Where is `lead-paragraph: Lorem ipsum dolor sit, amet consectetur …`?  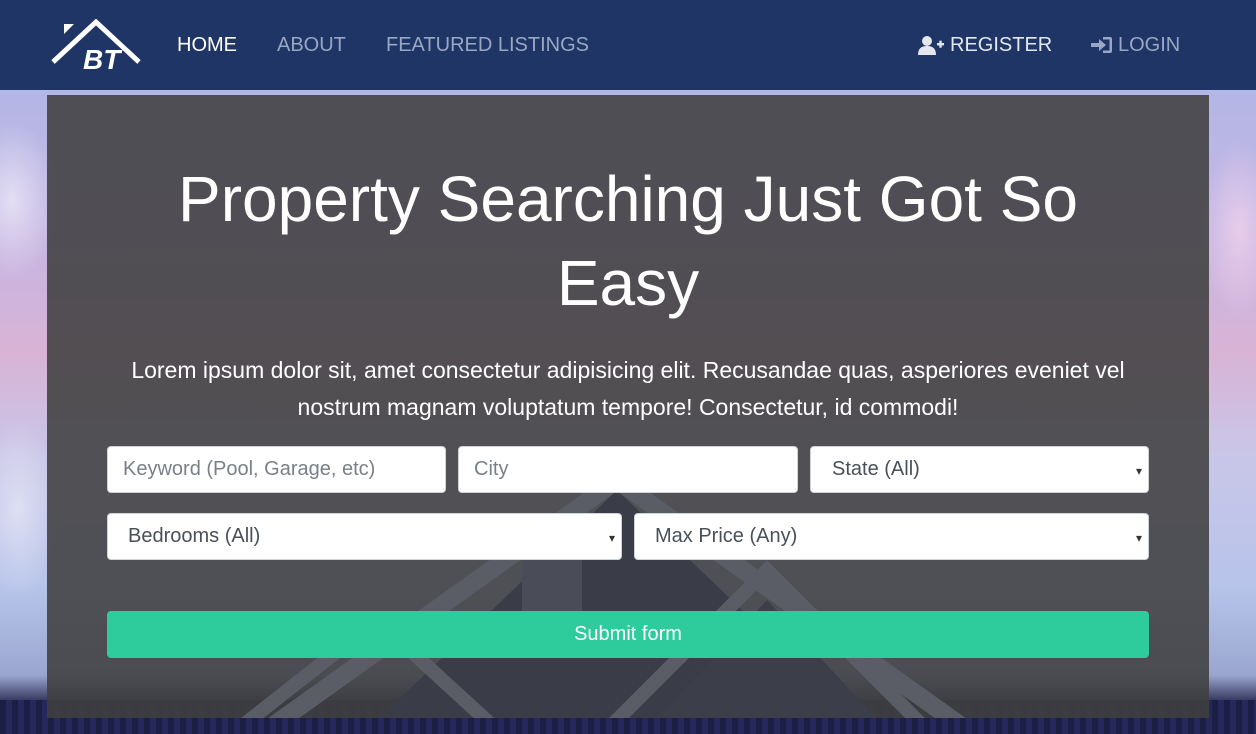 lead-paragraph: Lorem ipsum dolor sit, amet consectetur … is located at coordinates (628, 388).